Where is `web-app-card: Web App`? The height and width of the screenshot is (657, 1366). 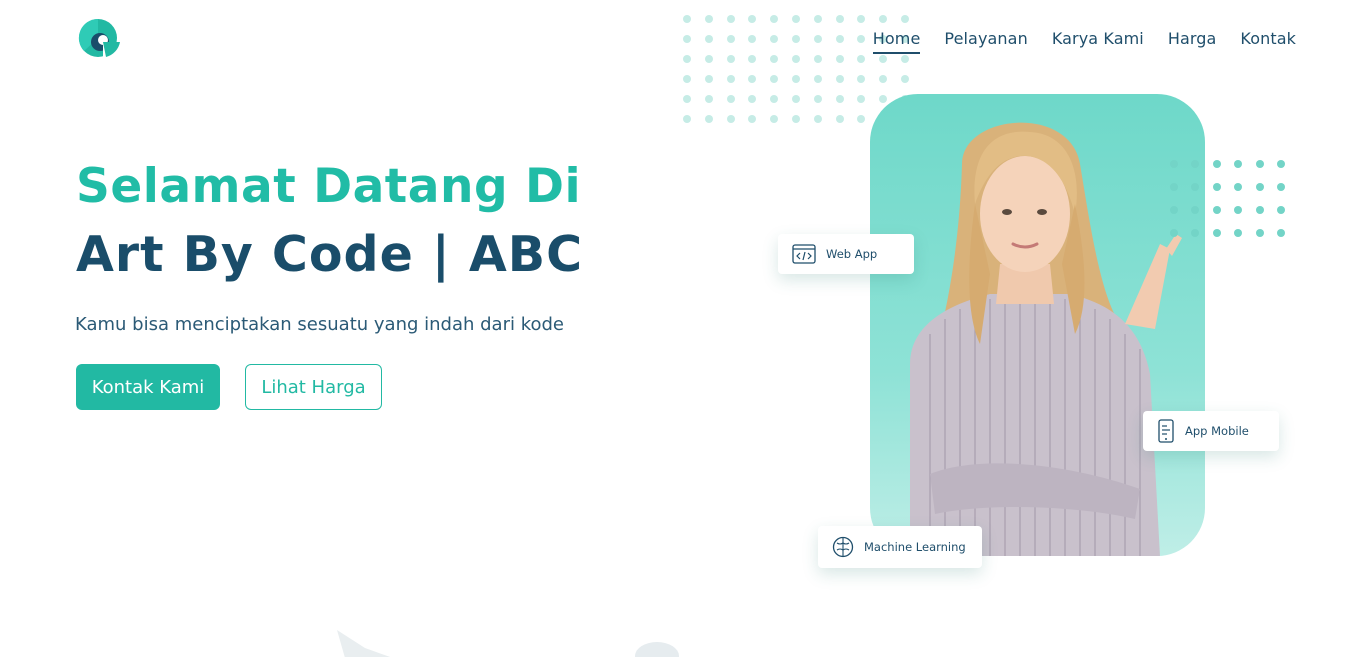
web-app-card: Web App is located at coordinates (846, 254).